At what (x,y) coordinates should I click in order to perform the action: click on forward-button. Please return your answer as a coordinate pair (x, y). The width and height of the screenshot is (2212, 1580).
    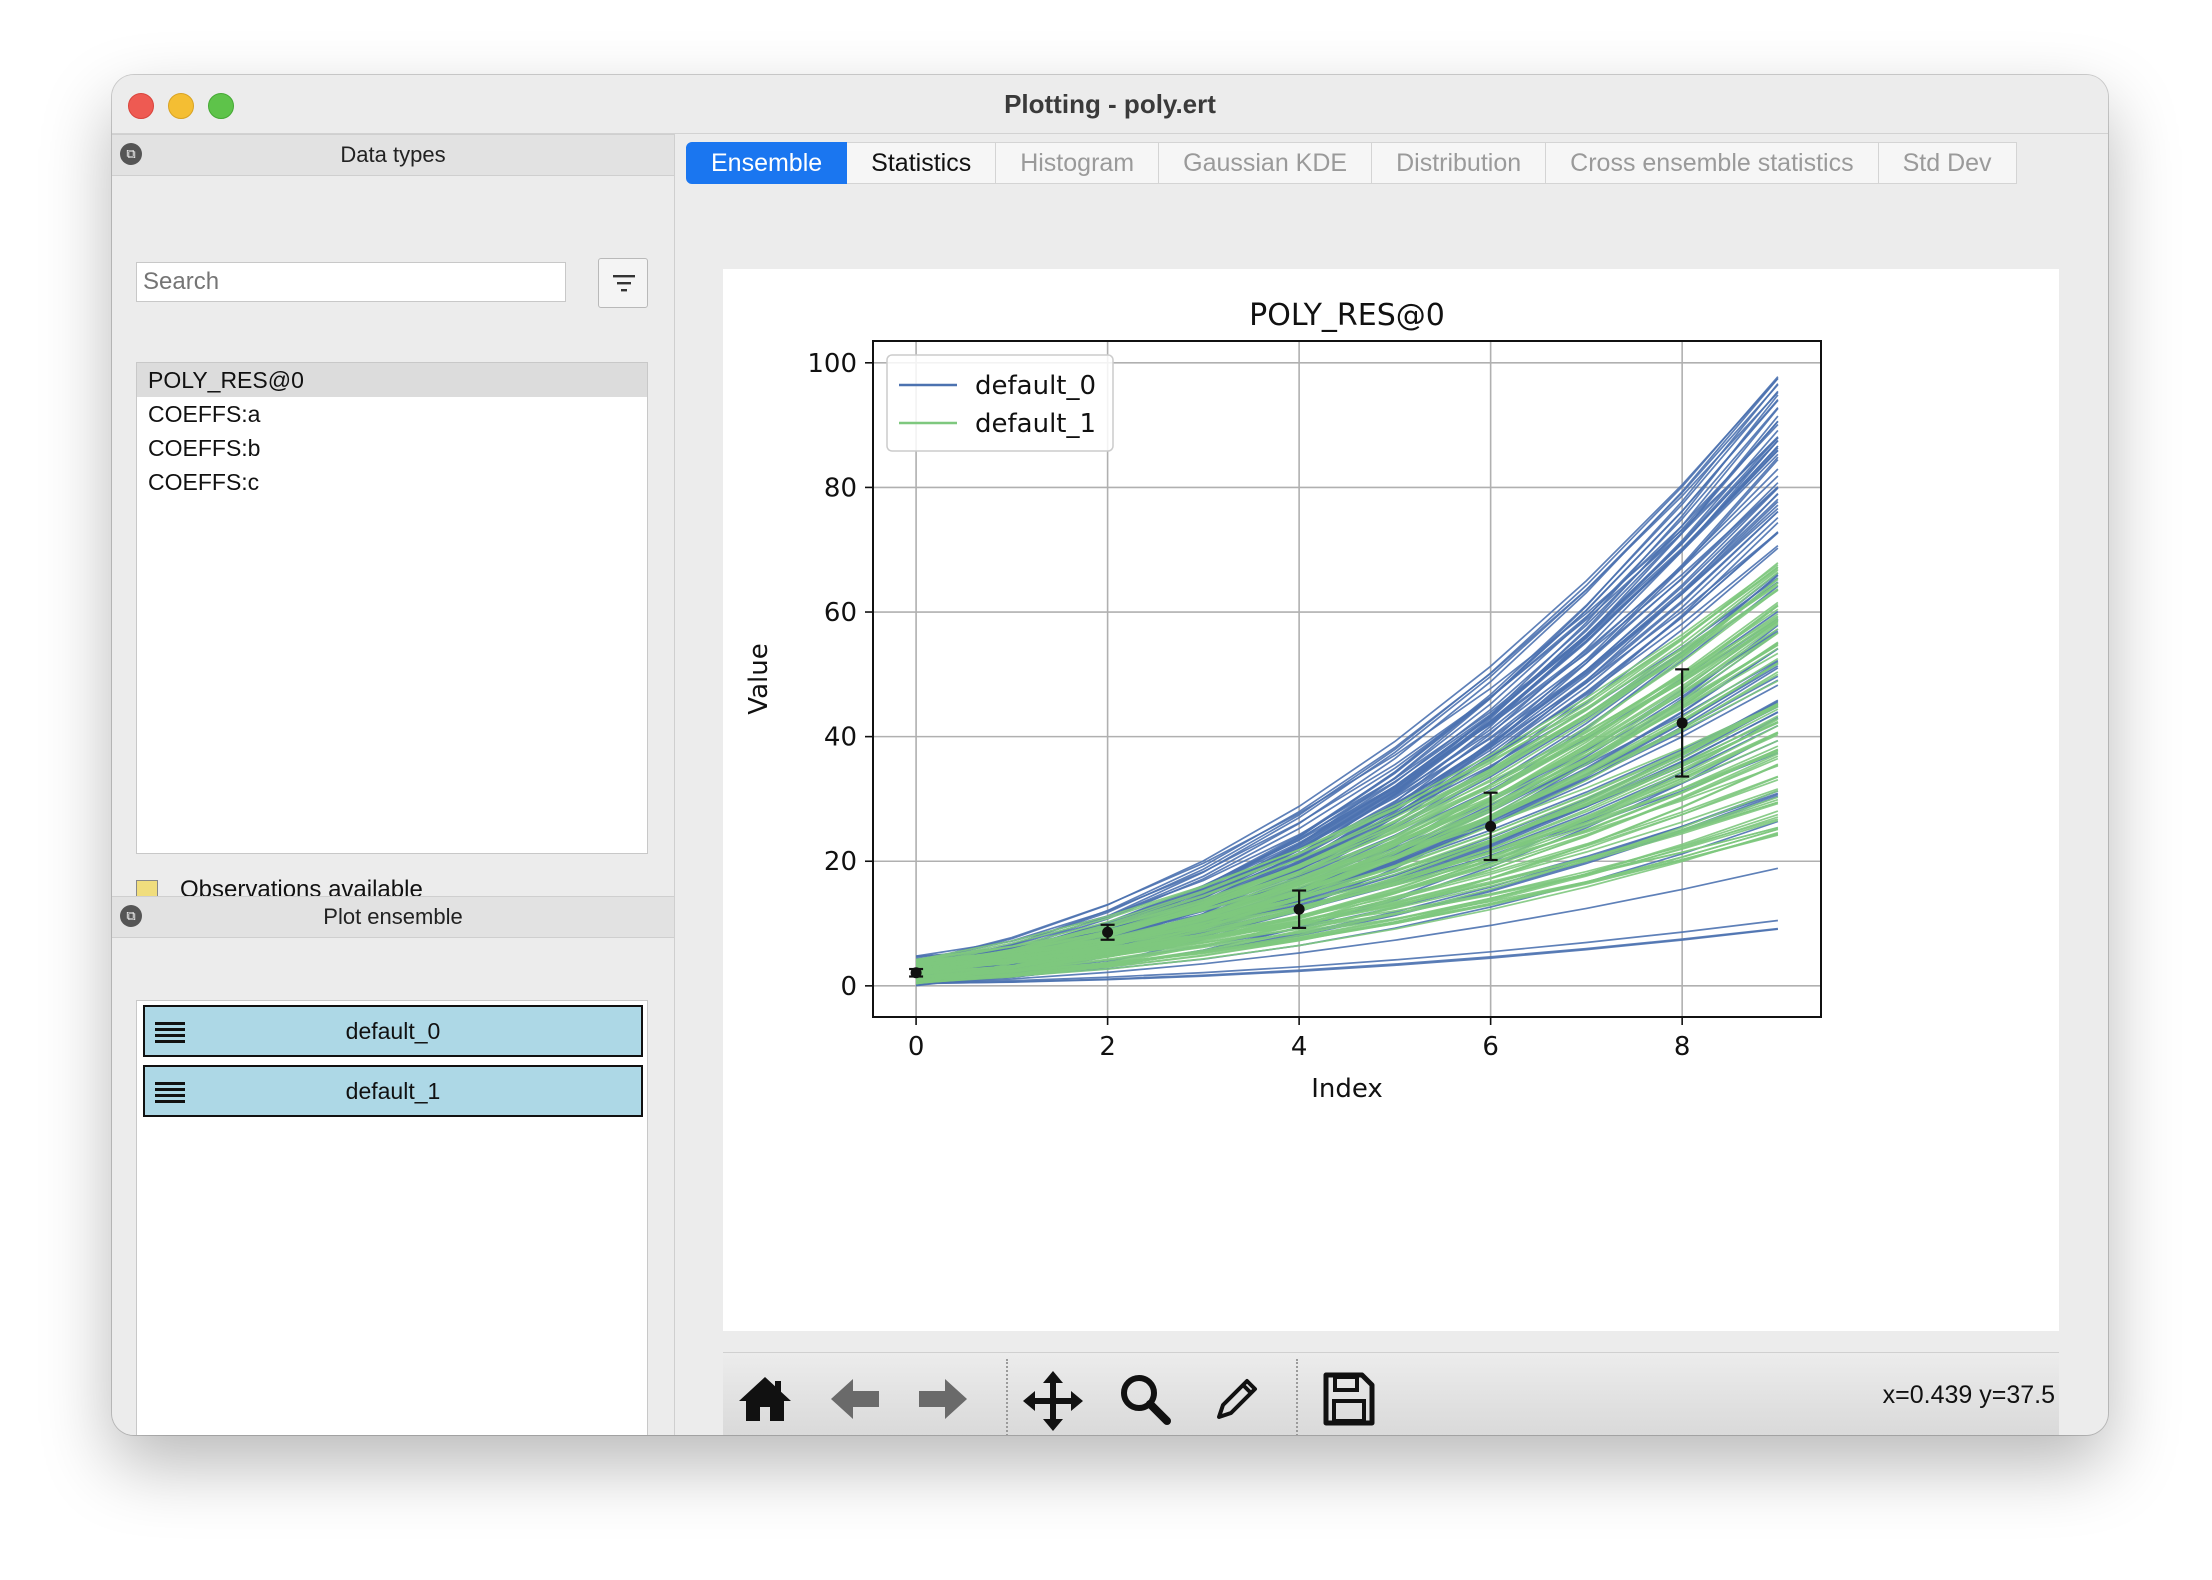
    Looking at the image, I should click on (943, 1399).